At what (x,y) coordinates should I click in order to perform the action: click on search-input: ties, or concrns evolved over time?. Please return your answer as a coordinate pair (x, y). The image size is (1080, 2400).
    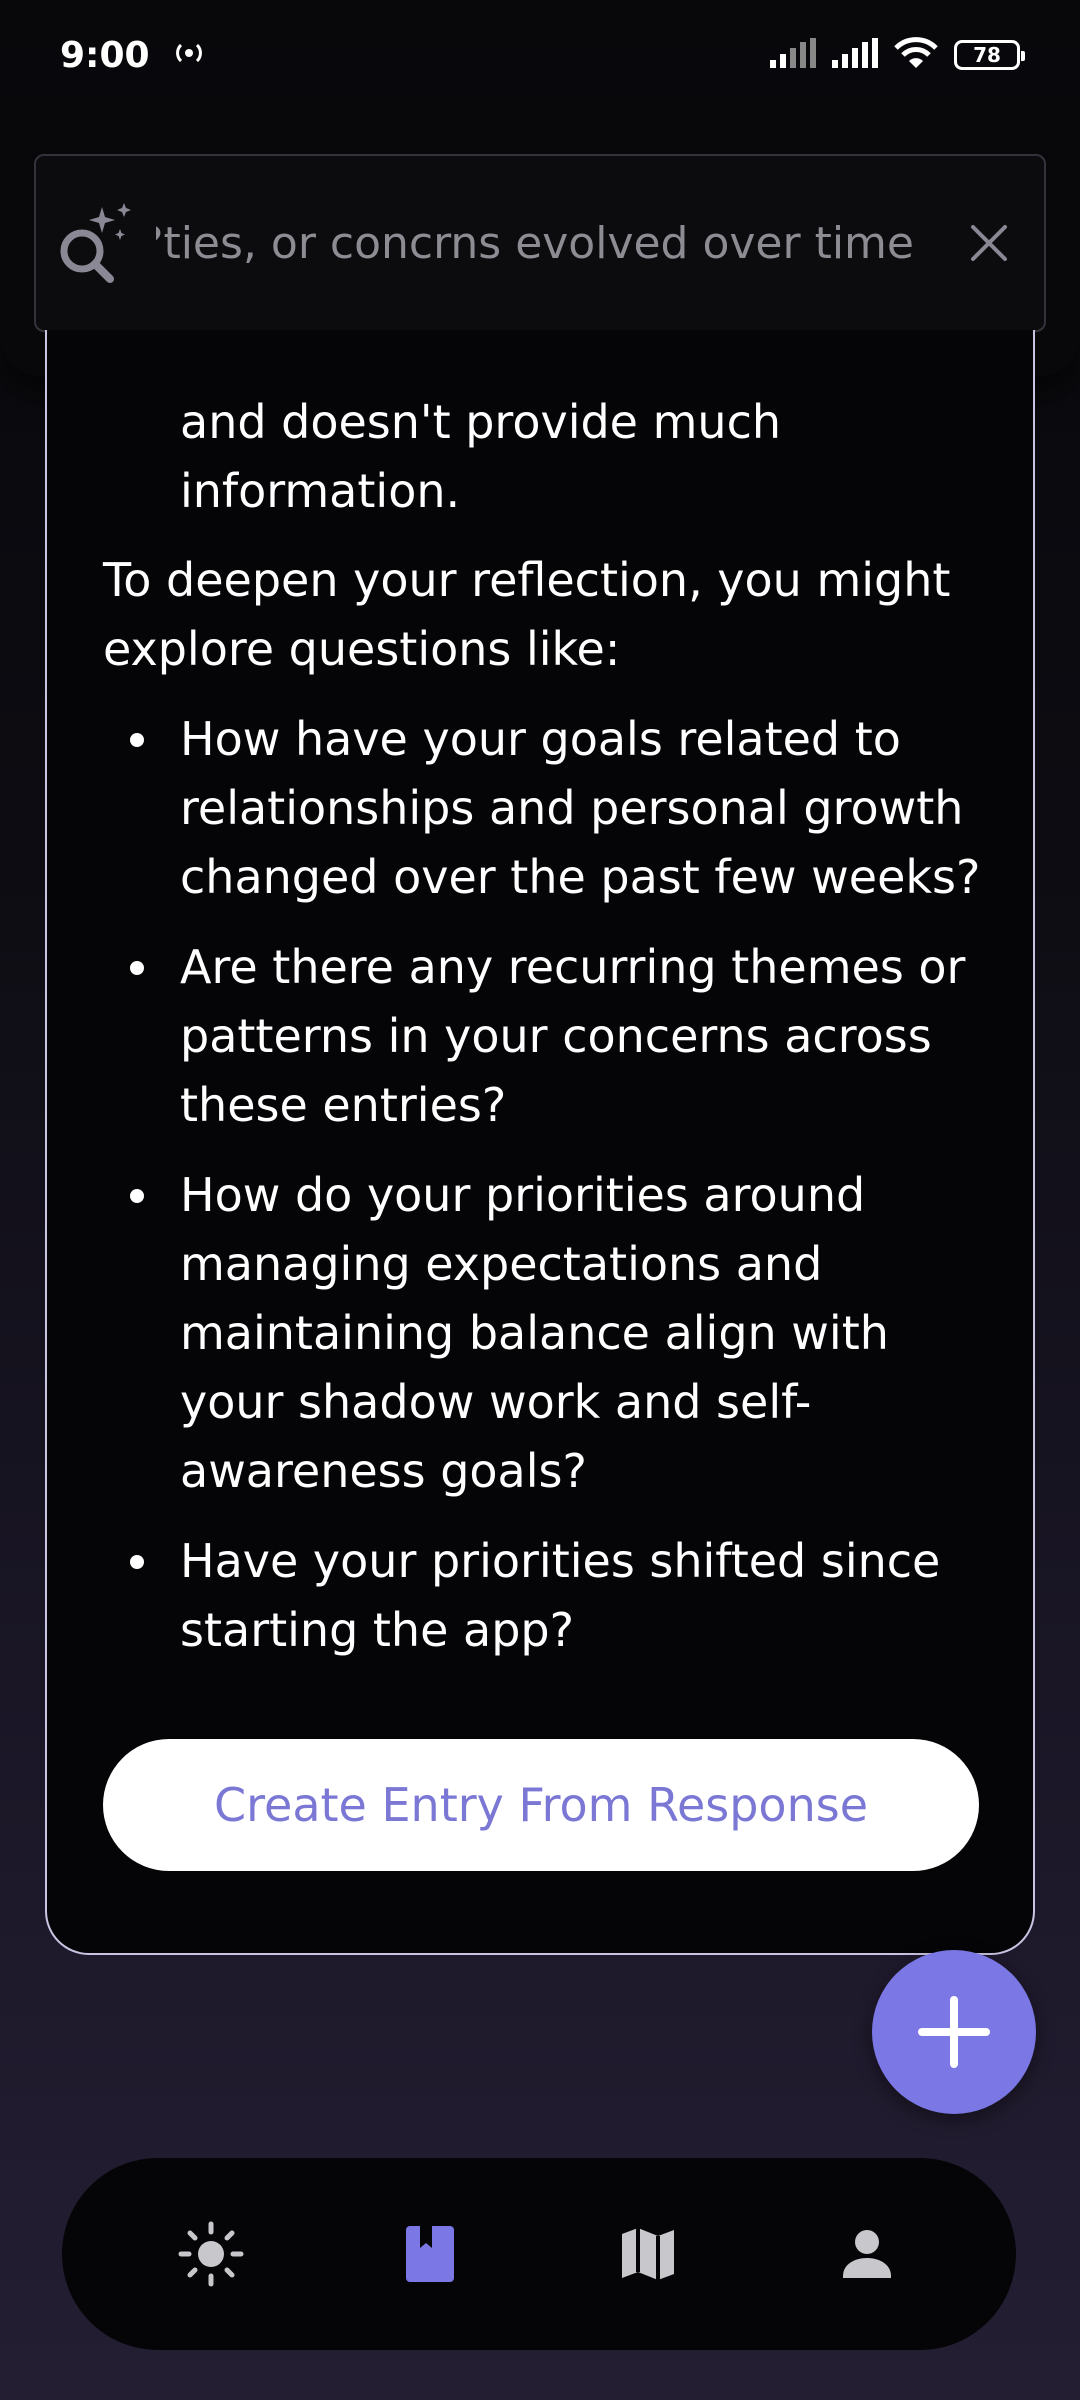
    Looking at the image, I should click on (540, 243).